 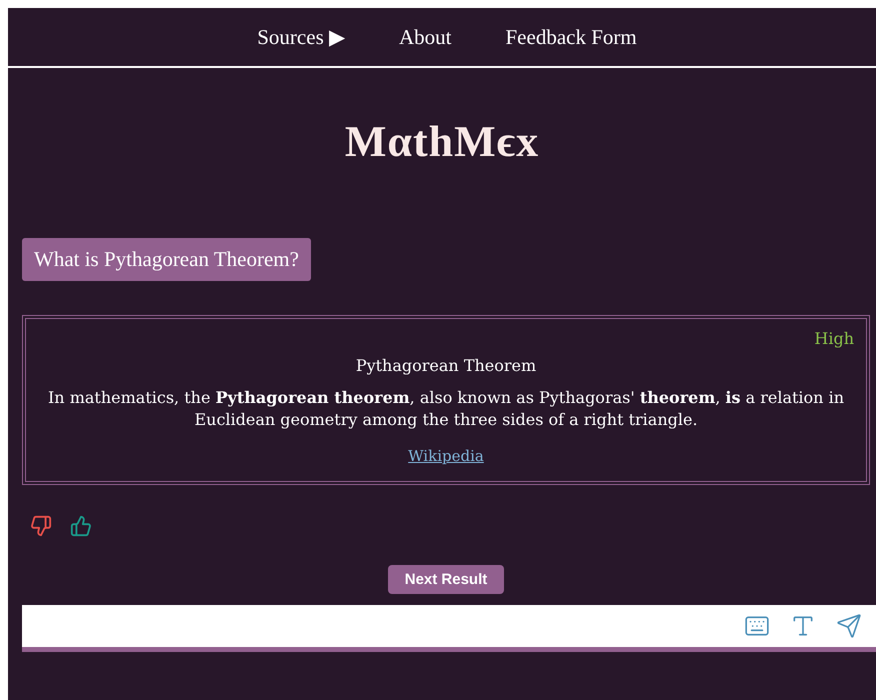 What do you see at coordinates (81, 526) in the screenshot?
I see `thumbs-up-icon` at bounding box center [81, 526].